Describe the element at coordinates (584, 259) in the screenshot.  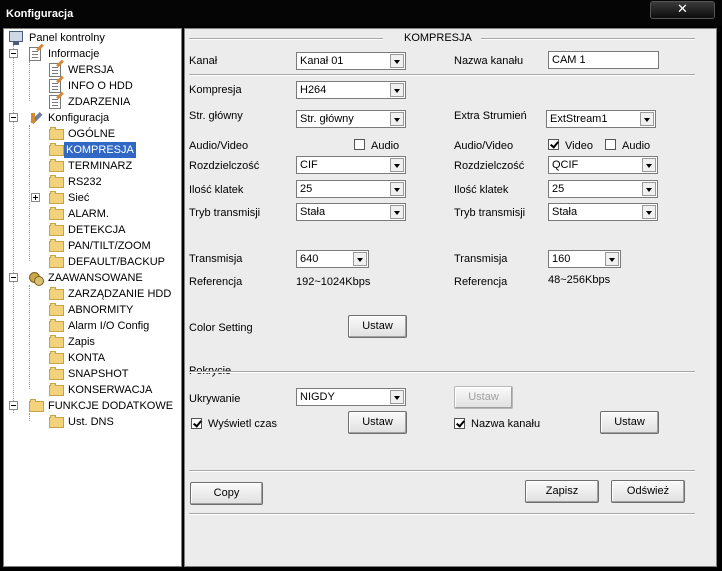
I see `extra-bitrate-select: 160` at that location.